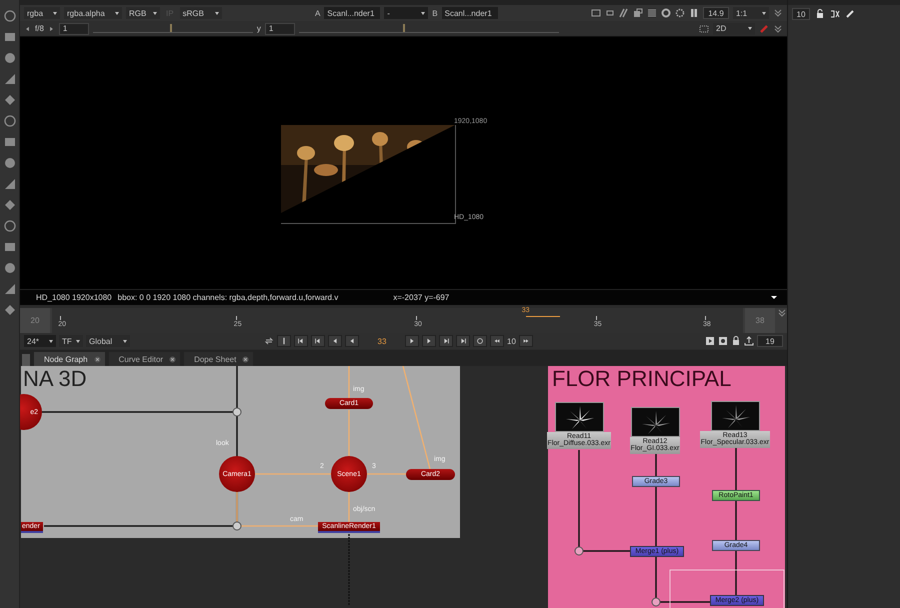 Image resolution: width=900 pixels, height=608 pixels. Describe the element at coordinates (382, 341) in the screenshot. I see `current-frame: 33` at that location.